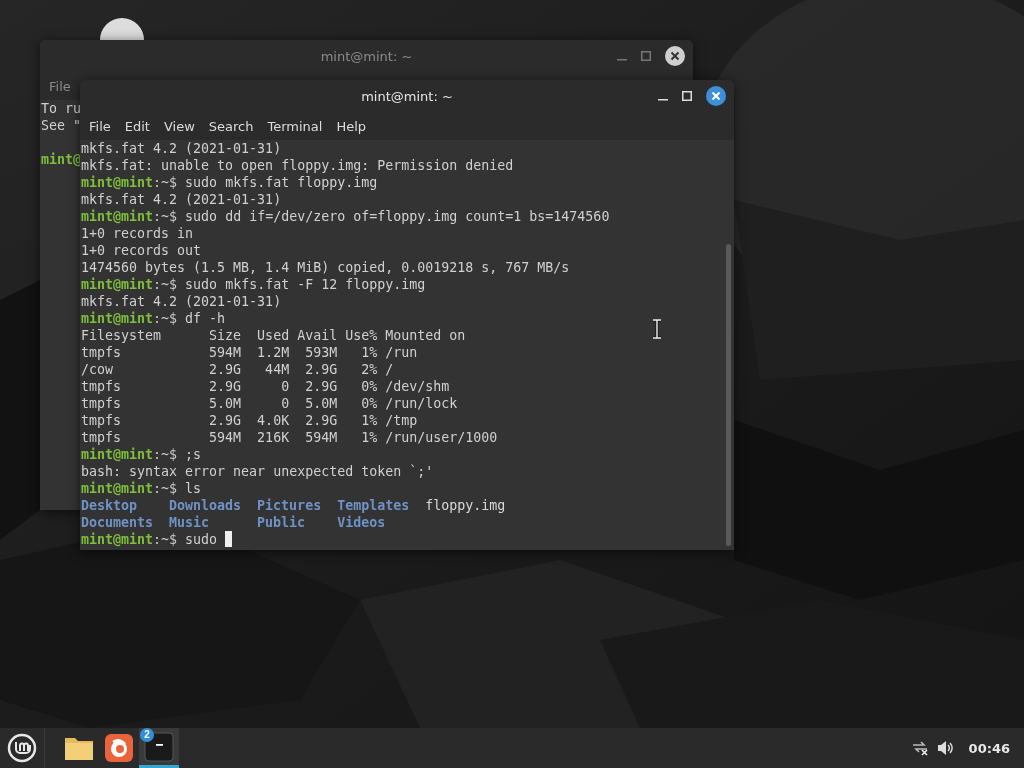 This screenshot has height=768, width=1024. Describe the element at coordinates (257, 471) in the screenshot. I see `terminal-line: bash: syntax error near unexpected token `;'` at that location.